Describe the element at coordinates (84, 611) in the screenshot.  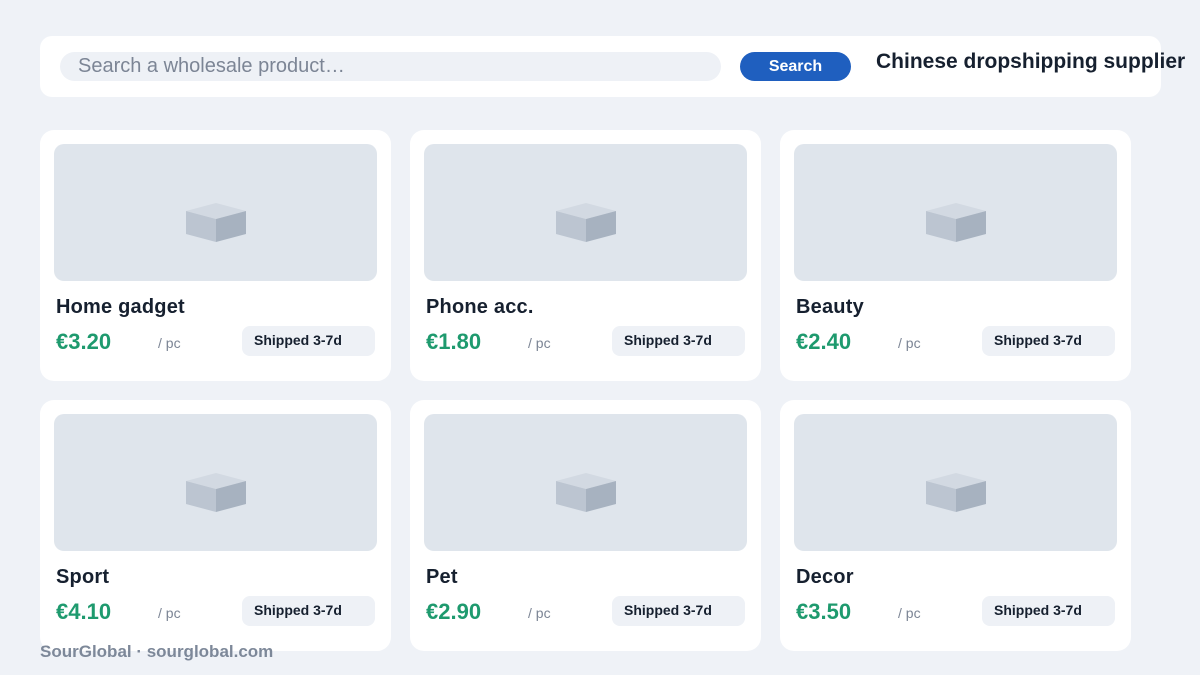
I see `product-price: €4.10` at that location.